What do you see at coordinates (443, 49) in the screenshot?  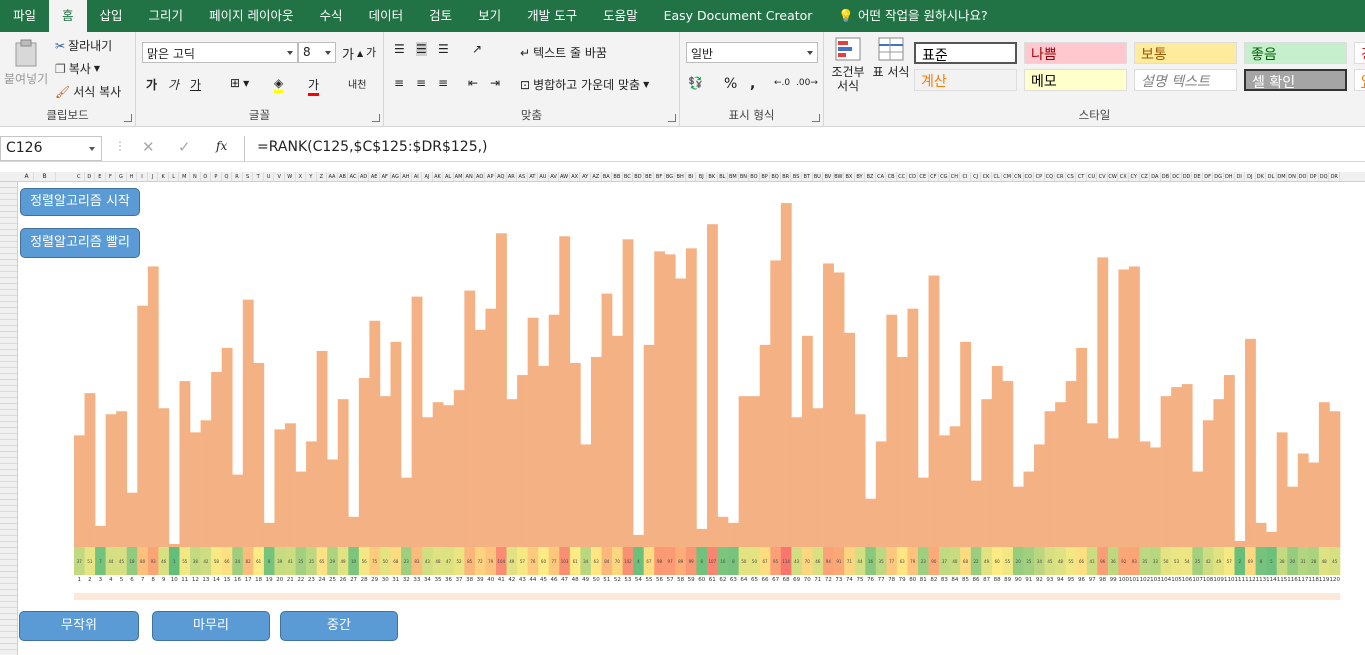 I see `align-bottom-button: ☰` at bounding box center [443, 49].